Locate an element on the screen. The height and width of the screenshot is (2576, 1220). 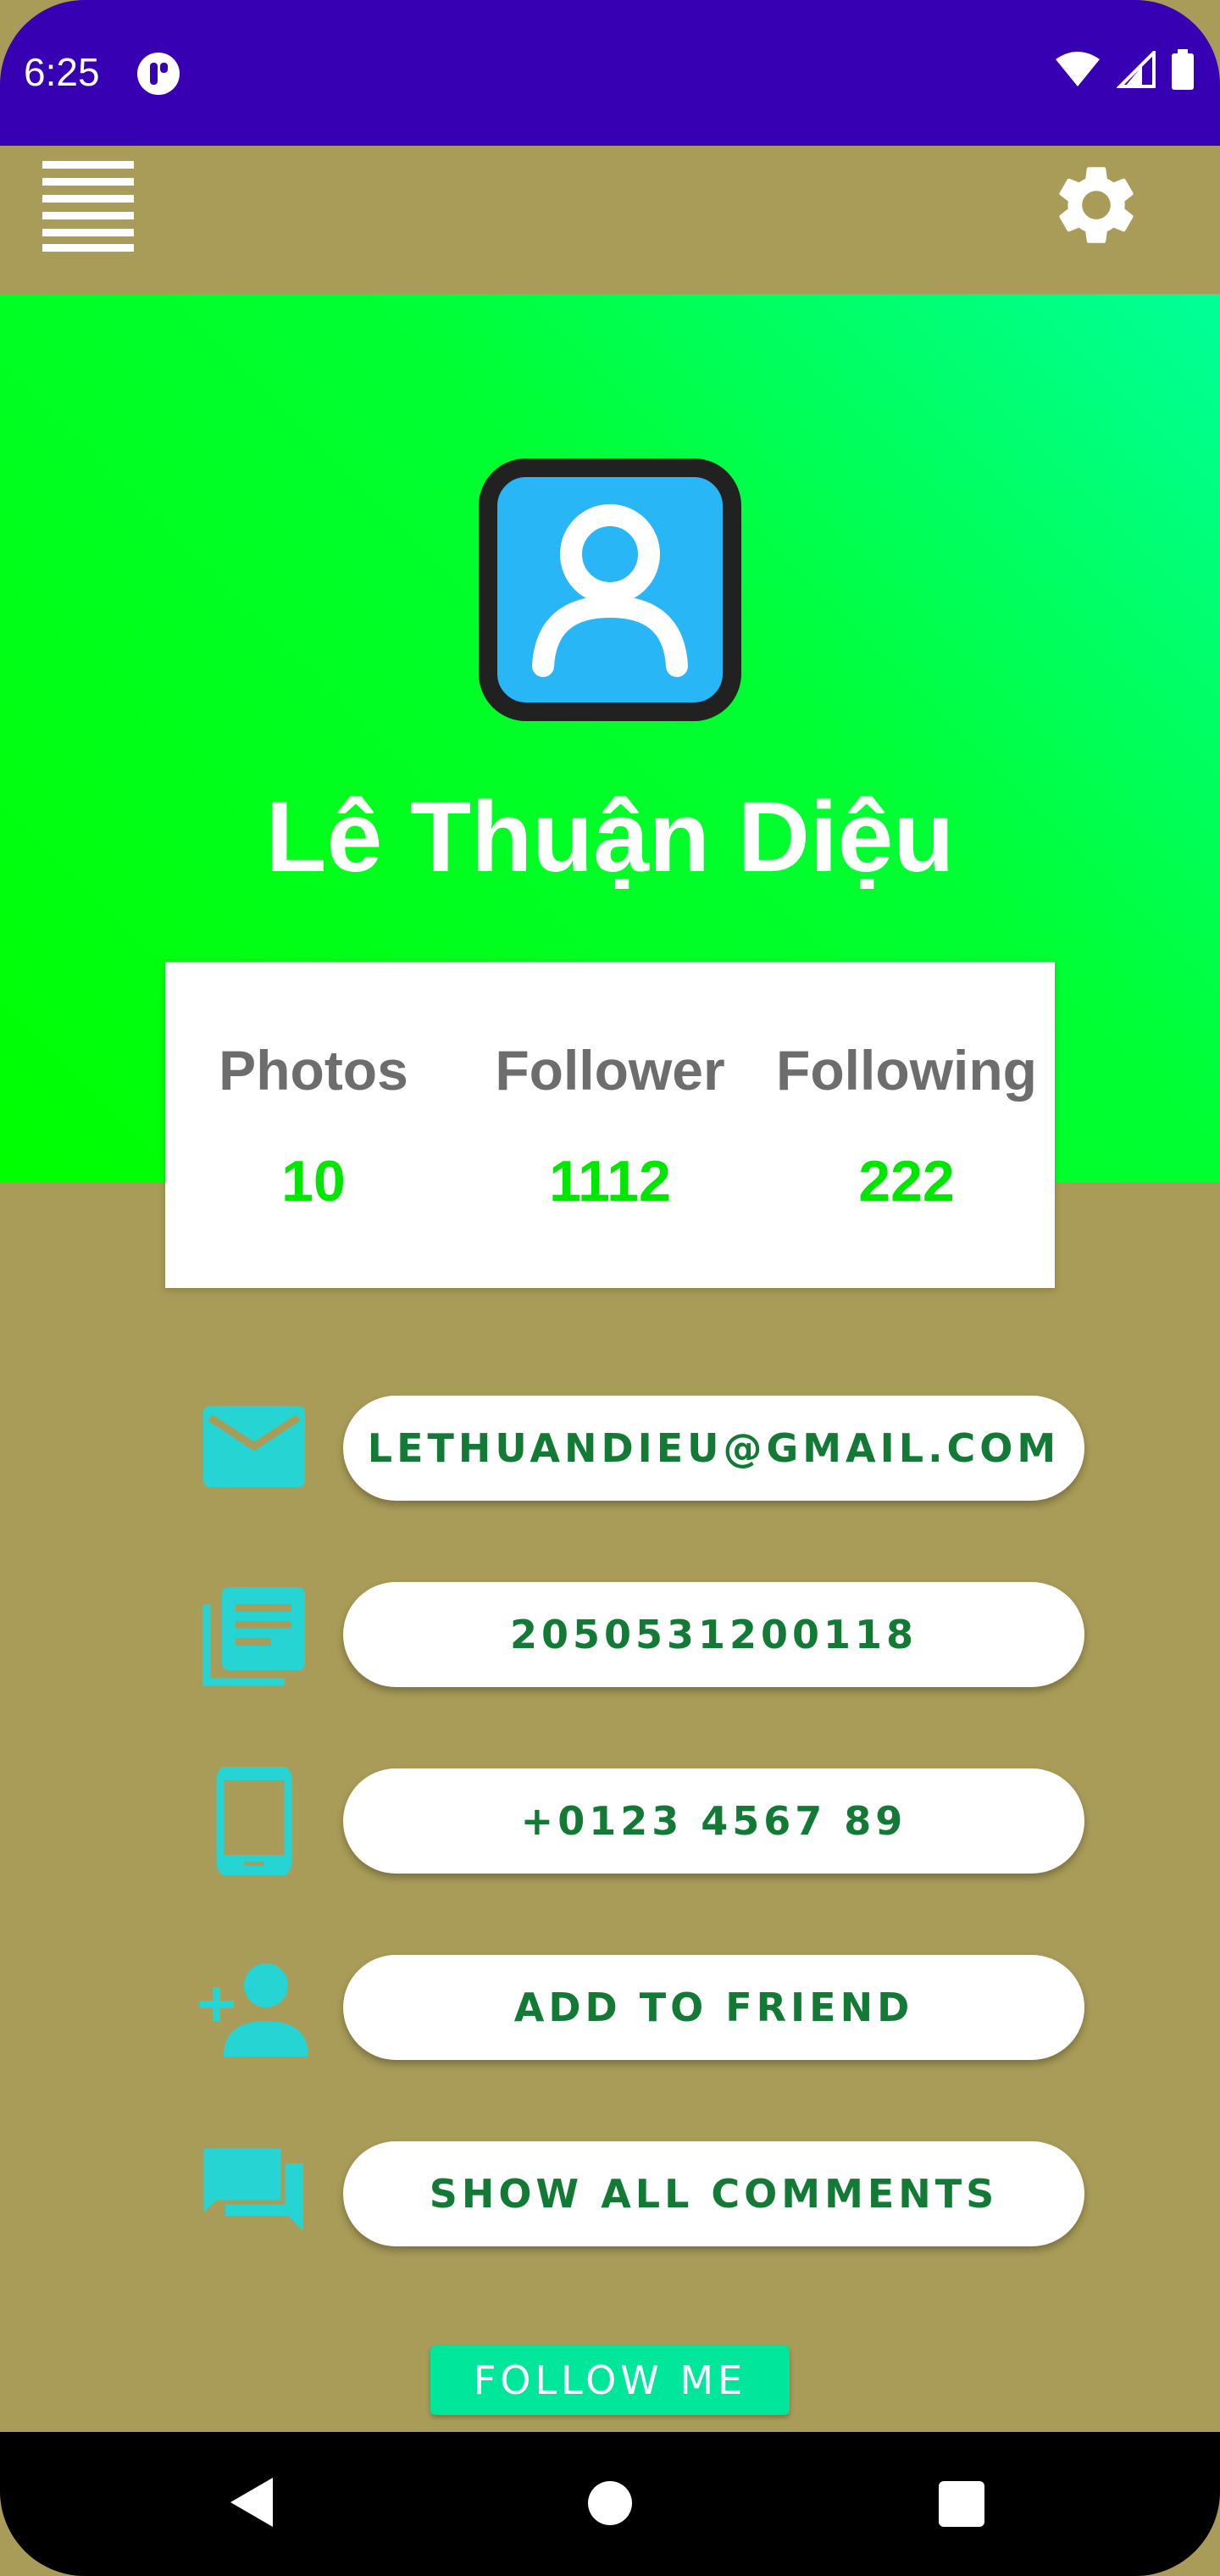
battery-icon is located at coordinates (1183, 69).